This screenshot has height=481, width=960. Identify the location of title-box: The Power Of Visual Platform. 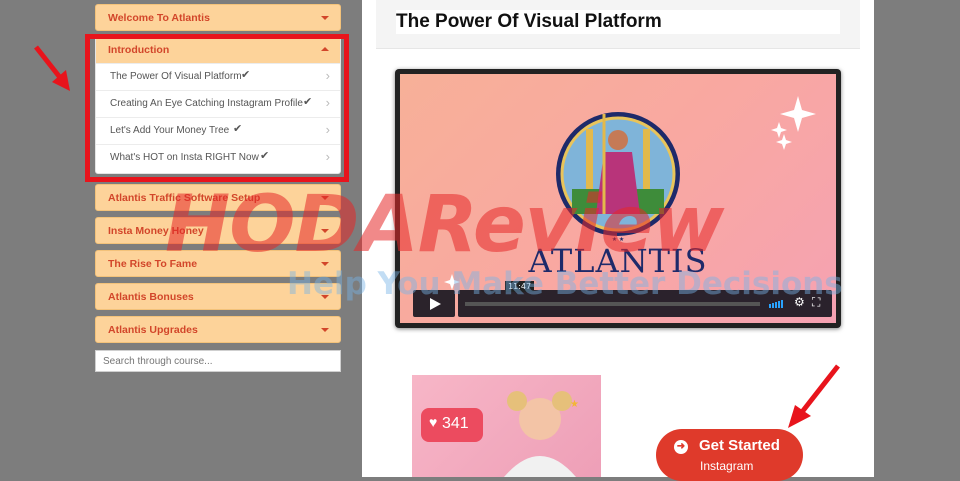
(618, 22).